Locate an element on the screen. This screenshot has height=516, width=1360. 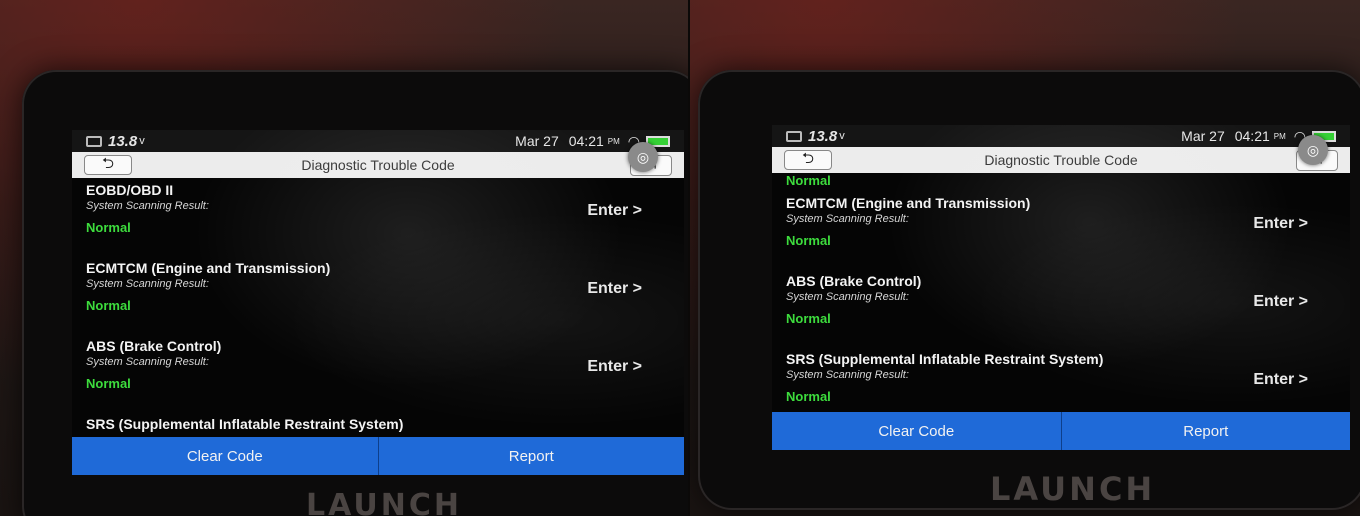
system-name: EOBD/OBD II is located at coordinates (130, 190).